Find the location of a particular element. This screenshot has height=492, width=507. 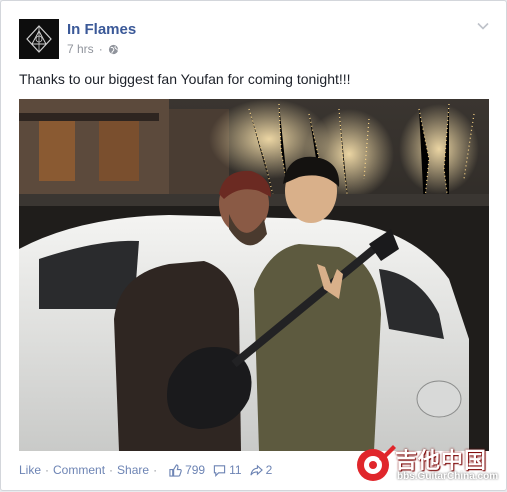

shares-count: 2 is located at coordinates (261, 470).